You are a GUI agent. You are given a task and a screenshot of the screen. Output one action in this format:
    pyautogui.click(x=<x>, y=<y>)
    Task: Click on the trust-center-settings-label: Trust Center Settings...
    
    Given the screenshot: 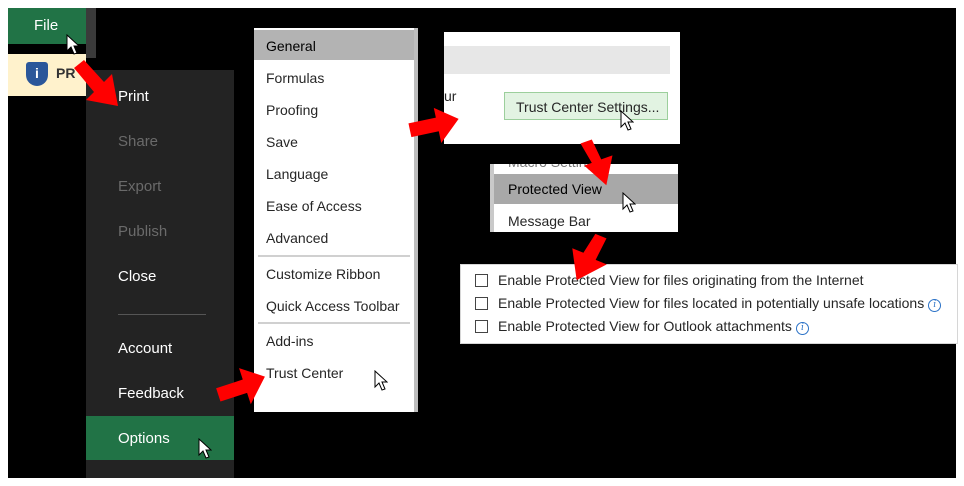 What is the action you would take?
    pyautogui.click(x=588, y=107)
    